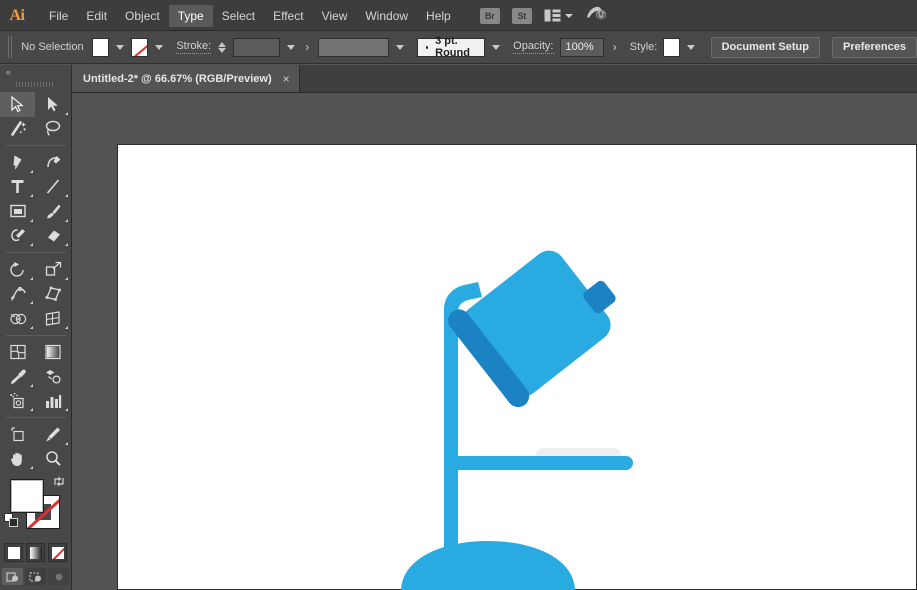 The image size is (917, 590). Describe the element at coordinates (286, 79) in the screenshot. I see `close-icon: ×` at that location.